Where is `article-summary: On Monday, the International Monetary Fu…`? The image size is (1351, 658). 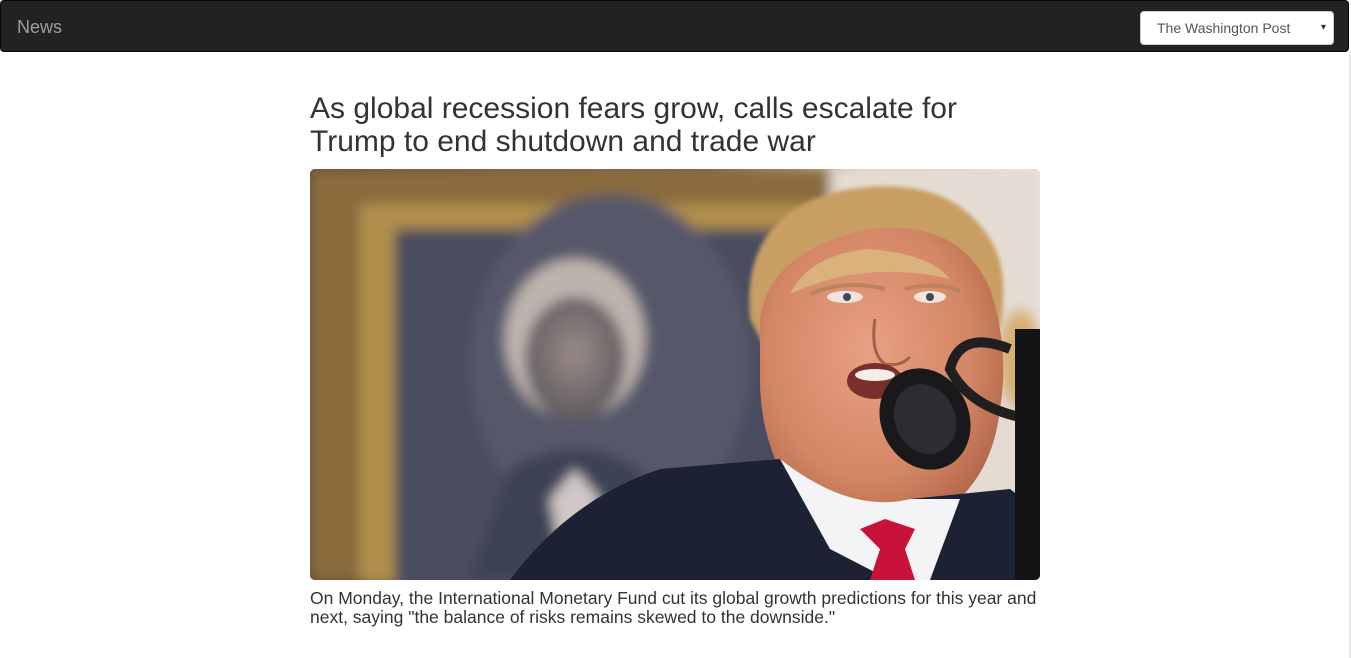 article-summary: On Monday, the International Monetary Fu… is located at coordinates (673, 607).